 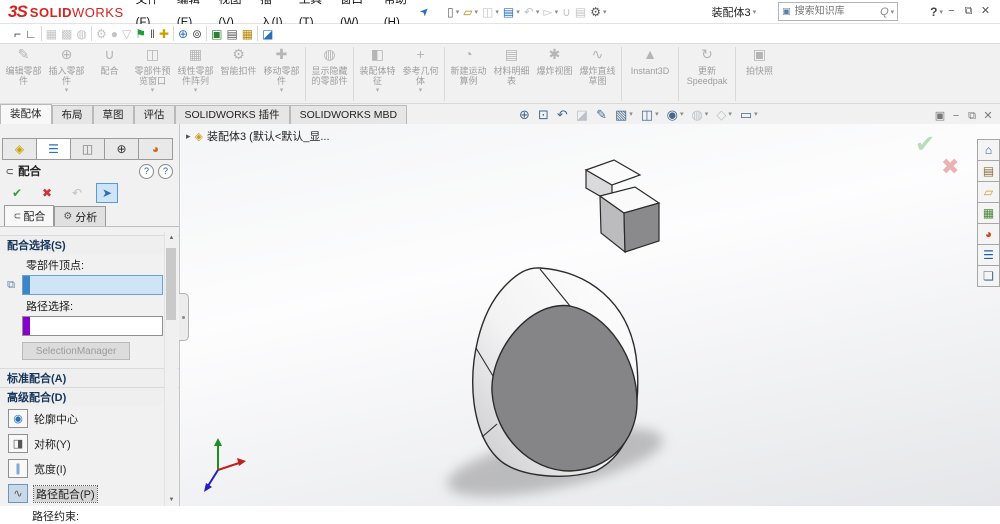 What do you see at coordinates (152, 34) in the screenshot?
I see `measure-icon: ‖` at bounding box center [152, 34].